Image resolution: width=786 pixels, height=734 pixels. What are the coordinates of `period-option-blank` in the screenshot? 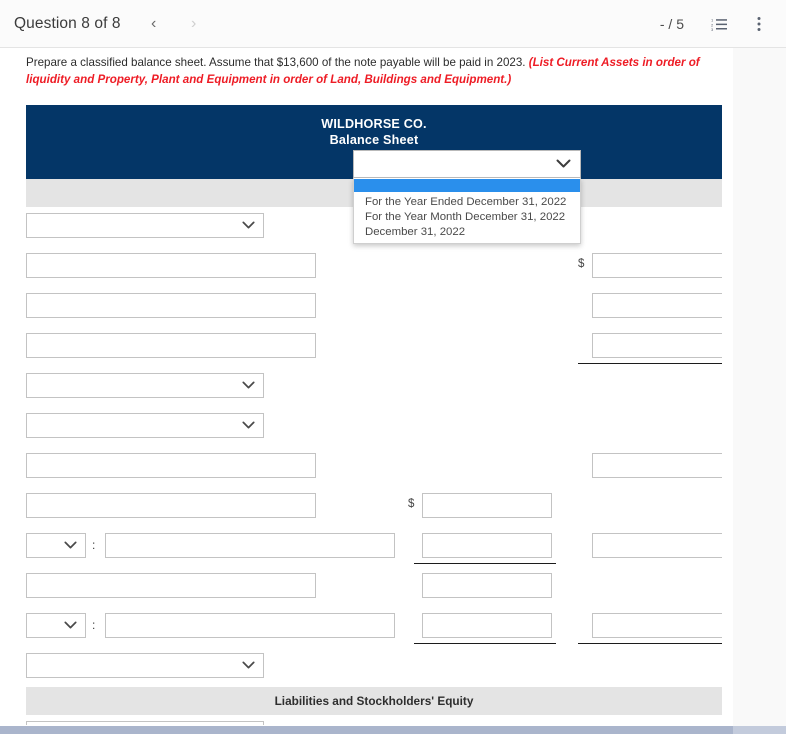 It's located at (467, 185).